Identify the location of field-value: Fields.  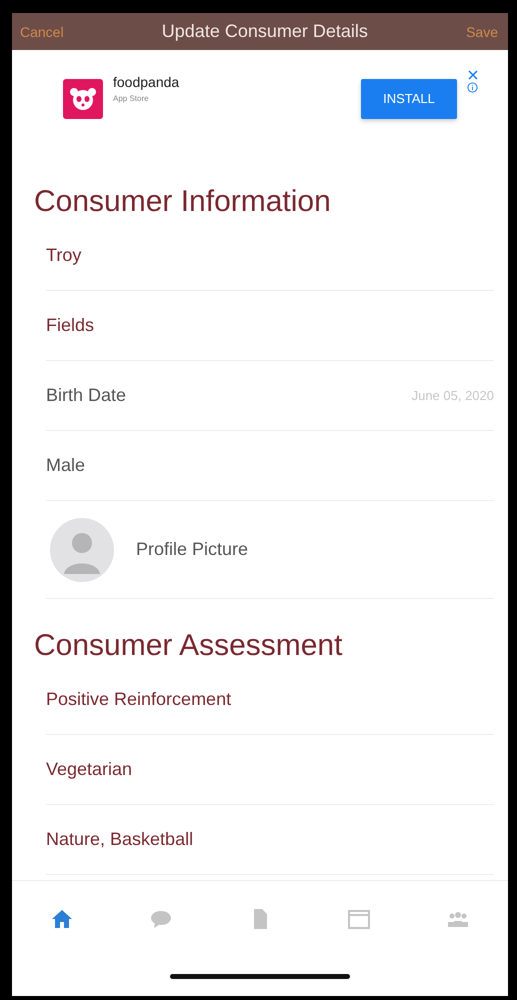
(70, 325).